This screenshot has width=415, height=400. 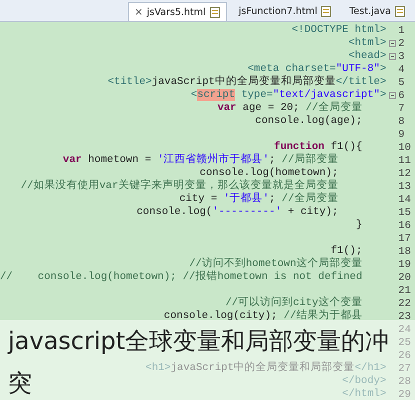 I want to click on code-line: console.log(city); //结果为于都县, so click(x=264, y=316).